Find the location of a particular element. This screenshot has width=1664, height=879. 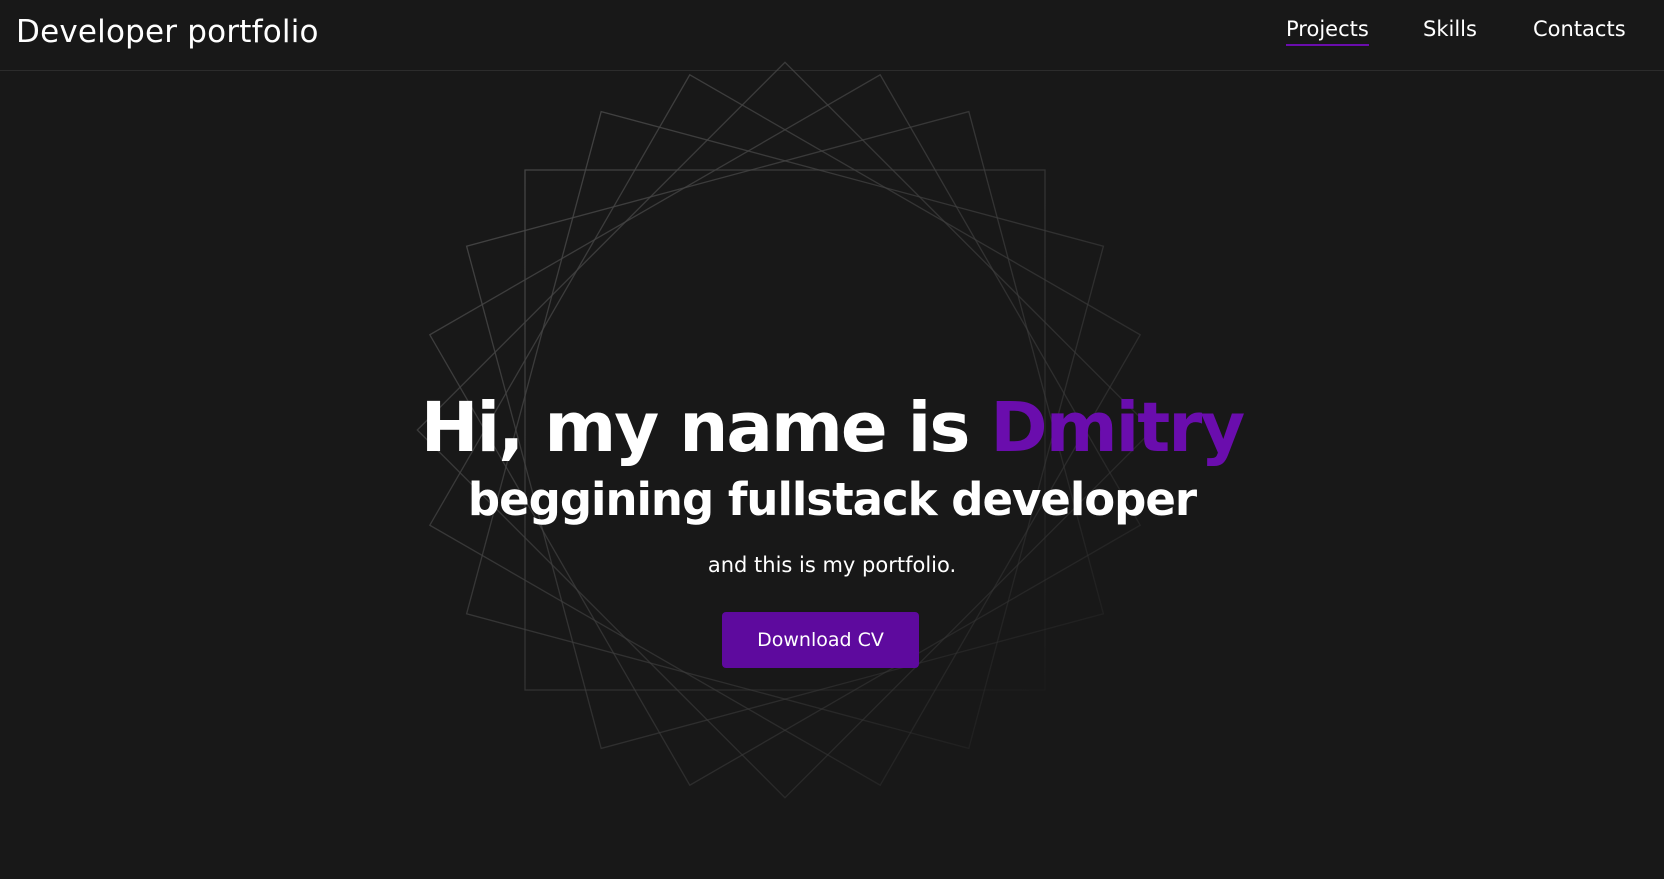

hero-subtitle: beggining fullstack developer is located at coordinates (832, 499).